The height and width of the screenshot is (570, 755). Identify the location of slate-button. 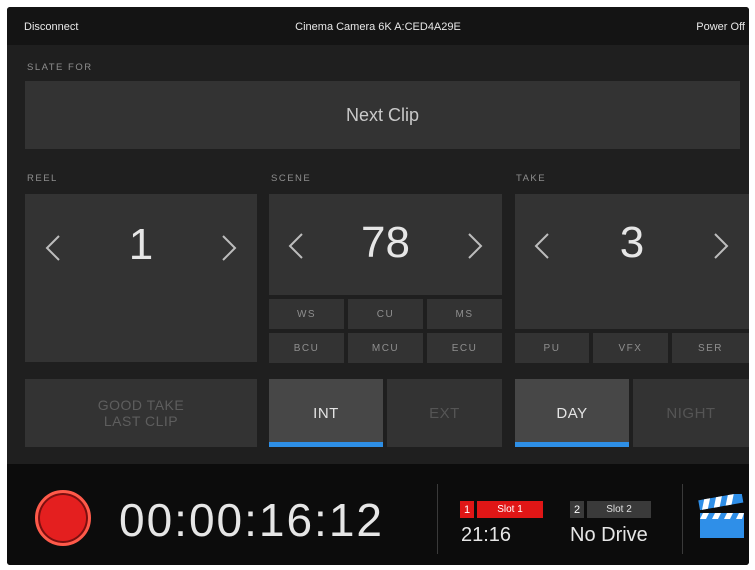
(722, 516).